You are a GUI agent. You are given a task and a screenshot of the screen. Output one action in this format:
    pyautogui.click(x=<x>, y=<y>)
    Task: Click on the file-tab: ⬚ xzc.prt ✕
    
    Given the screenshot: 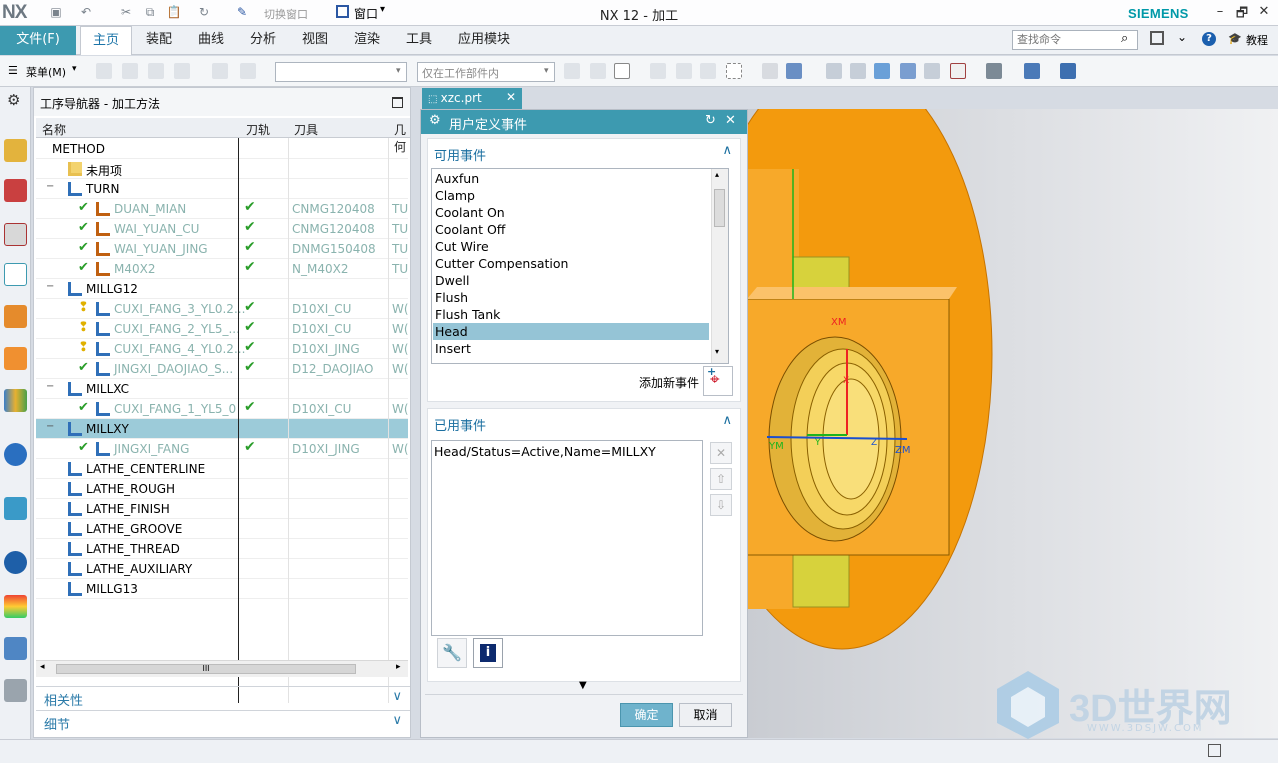 What is the action you would take?
    pyautogui.click(x=472, y=98)
    